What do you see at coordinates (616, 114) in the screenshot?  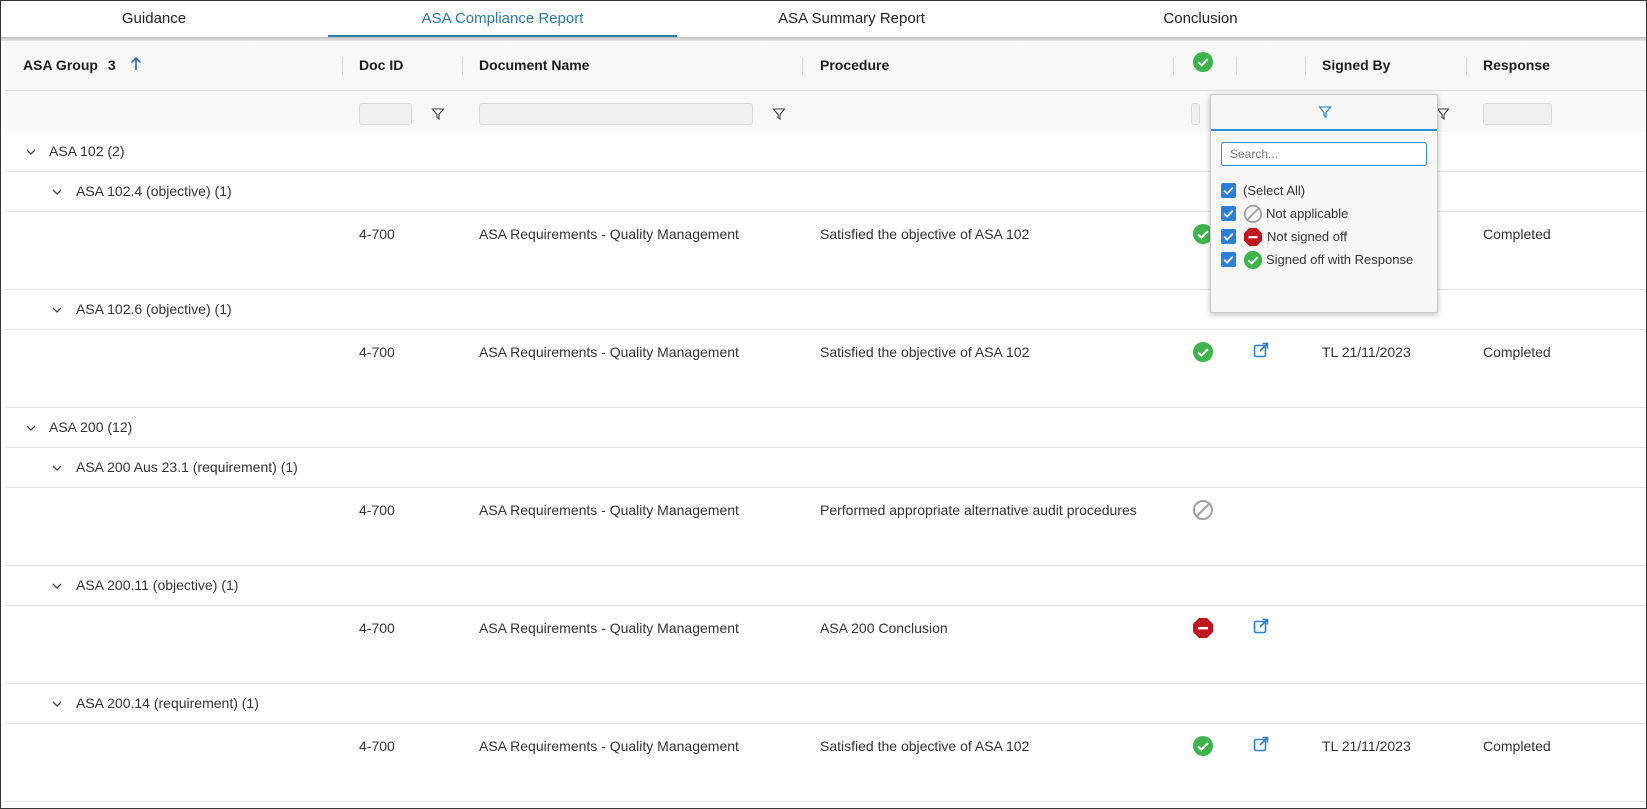 I see `document-name-filter-input` at bounding box center [616, 114].